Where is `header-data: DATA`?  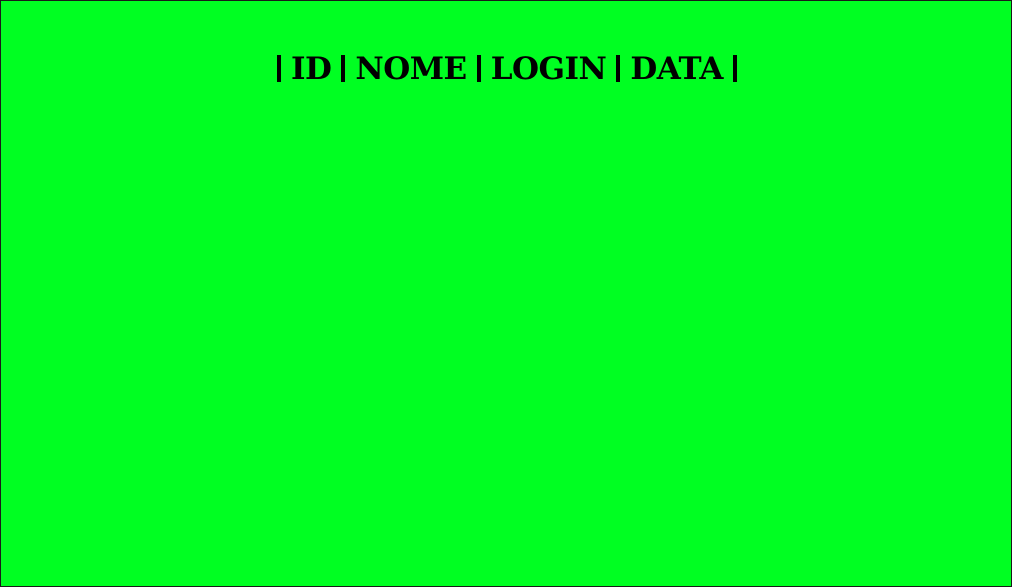 header-data: DATA is located at coordinates (676, 69).